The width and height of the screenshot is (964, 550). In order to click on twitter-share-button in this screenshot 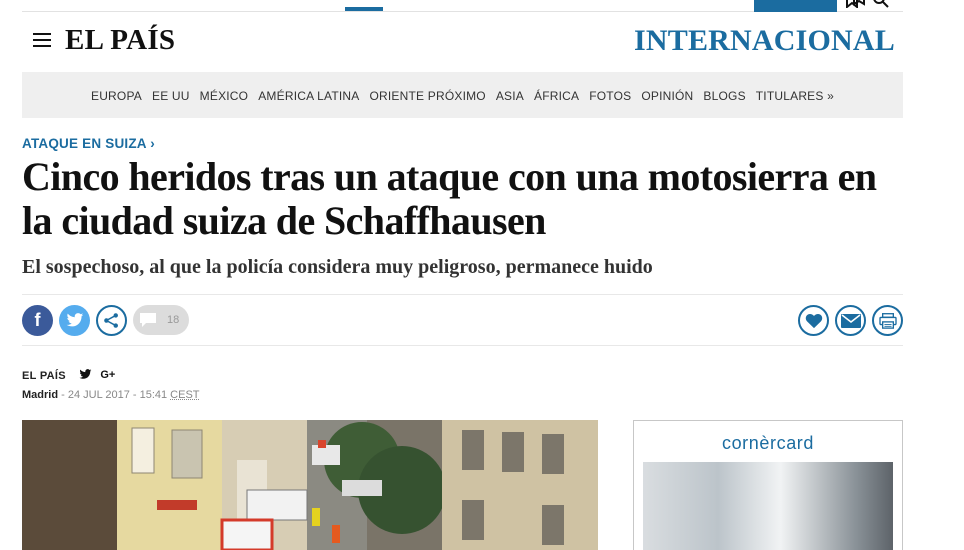, I will do `click(74, 320)`.